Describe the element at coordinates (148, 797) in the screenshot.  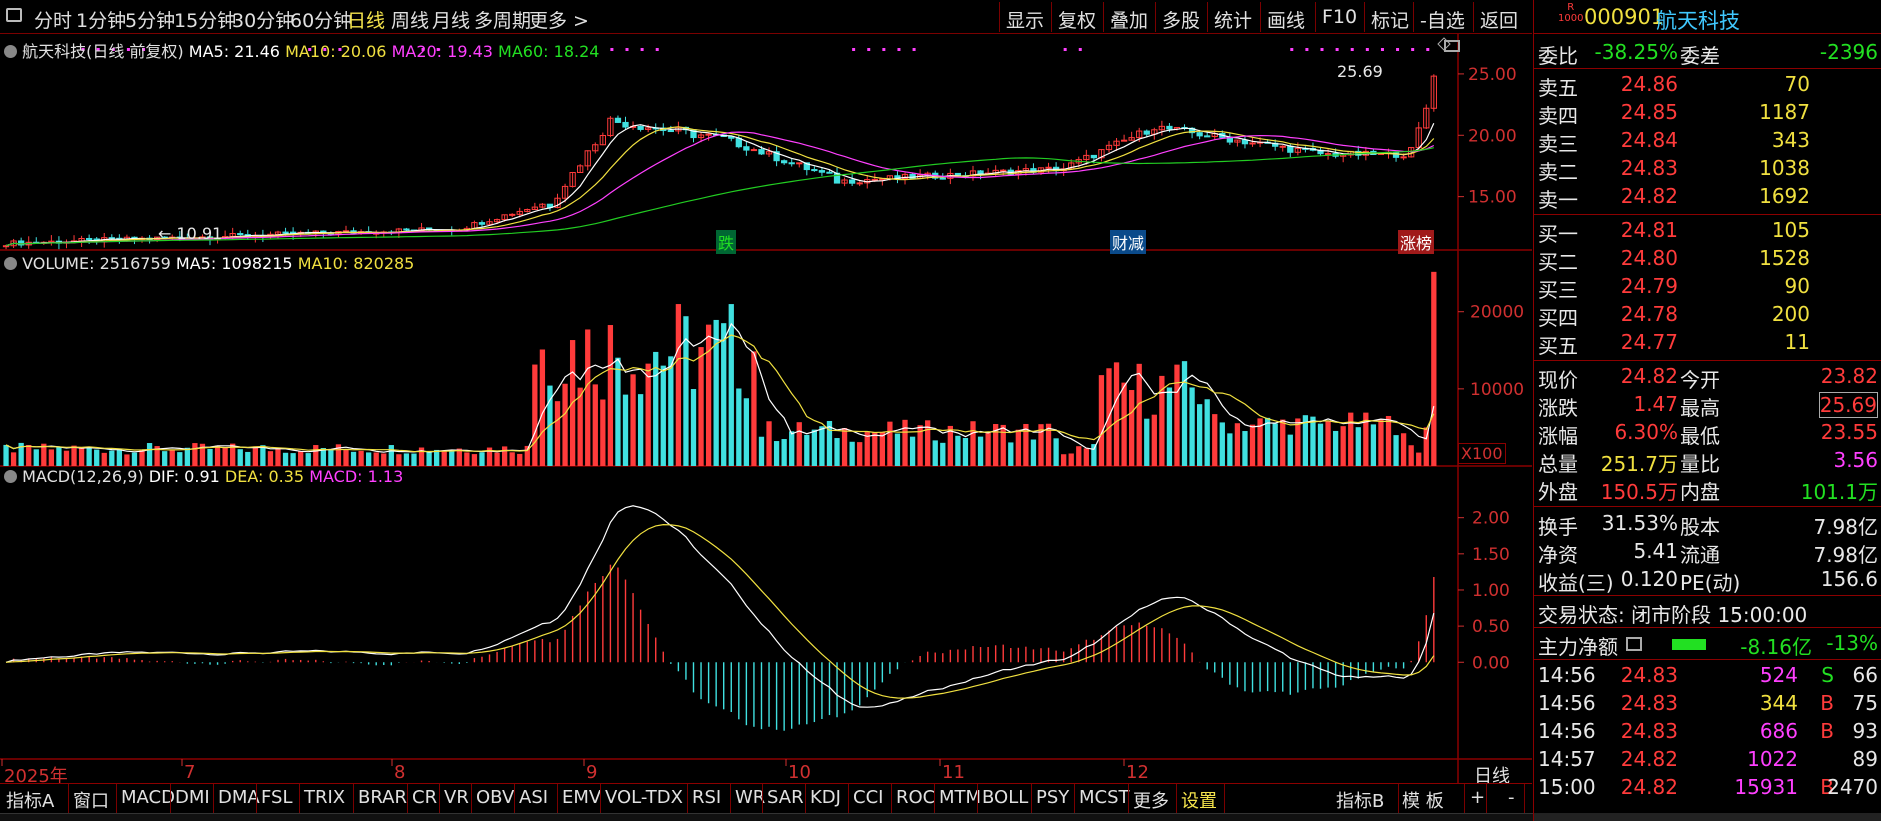
I see `indicator-tab-2: MACD` at that location.